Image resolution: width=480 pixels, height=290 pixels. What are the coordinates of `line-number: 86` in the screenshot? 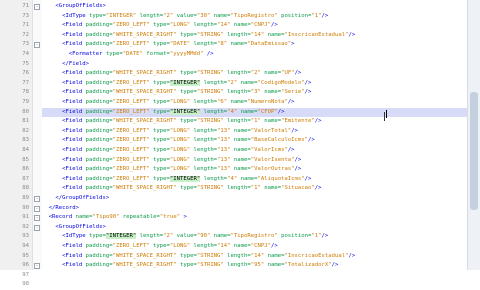 It's located at (25, 169).